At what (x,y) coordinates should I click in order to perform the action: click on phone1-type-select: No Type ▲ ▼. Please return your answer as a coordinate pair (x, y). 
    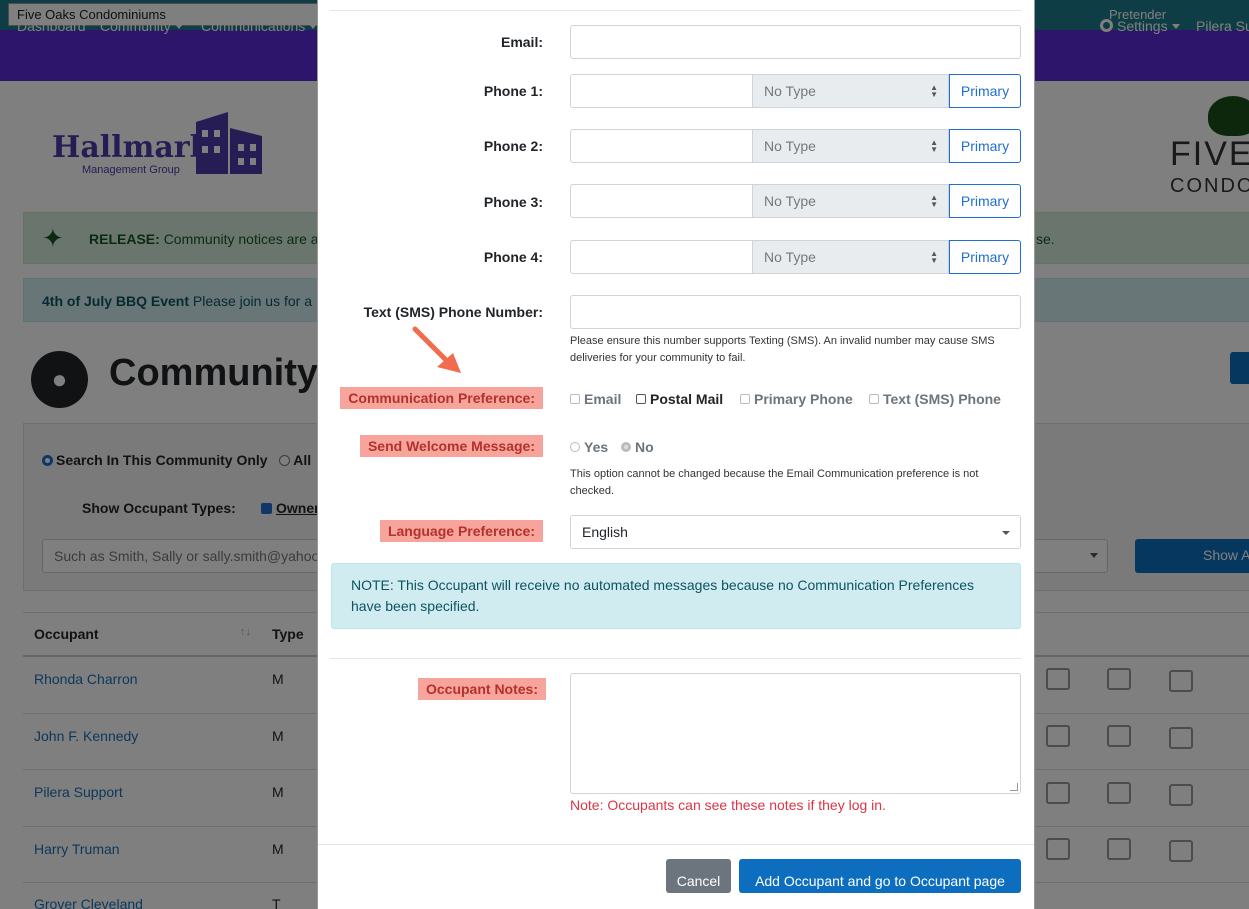
    Looking at the image, I should click on (850, 91).